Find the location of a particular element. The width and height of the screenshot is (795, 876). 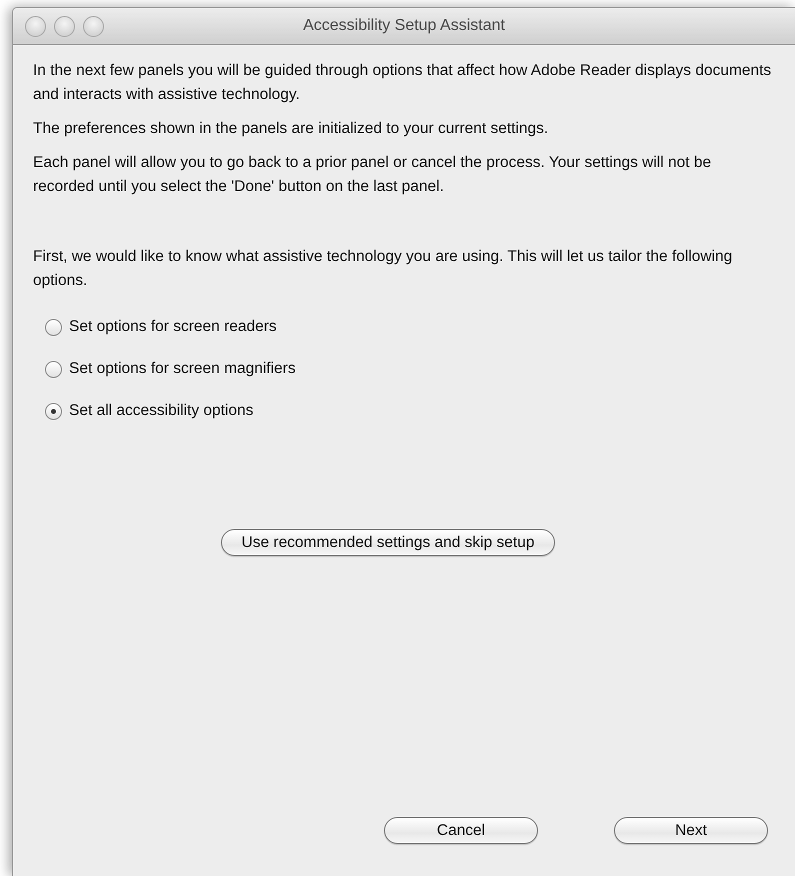

question-text: First, we would like to know what assistive technology you are using. This will let us tailor the following options. is located at coordinates (383, 269).